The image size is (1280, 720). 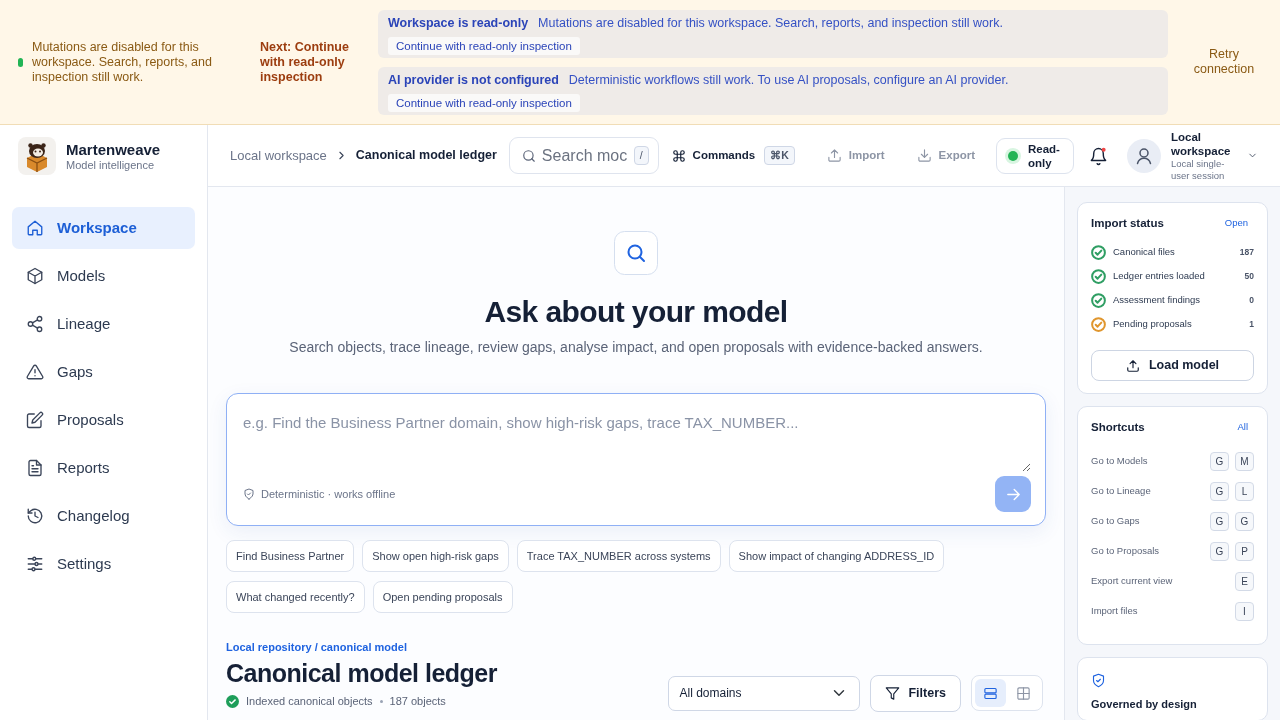 What do you see at coordinates (1132, 581) in the screenshot?
I see `shortcut-label: Export current view` at bounding box center [1132, 581].